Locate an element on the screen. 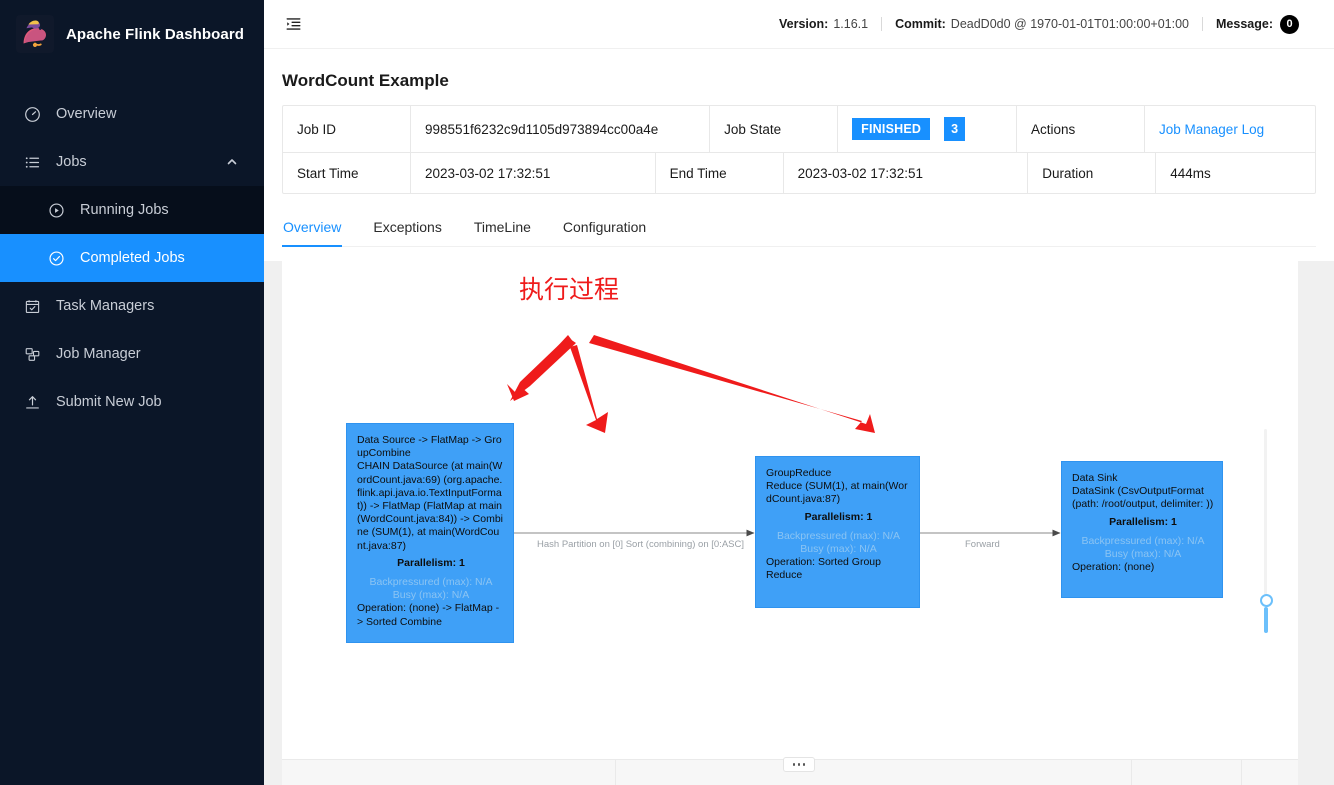  edge-label-forward: Forward is located at coordinates (982, 544).